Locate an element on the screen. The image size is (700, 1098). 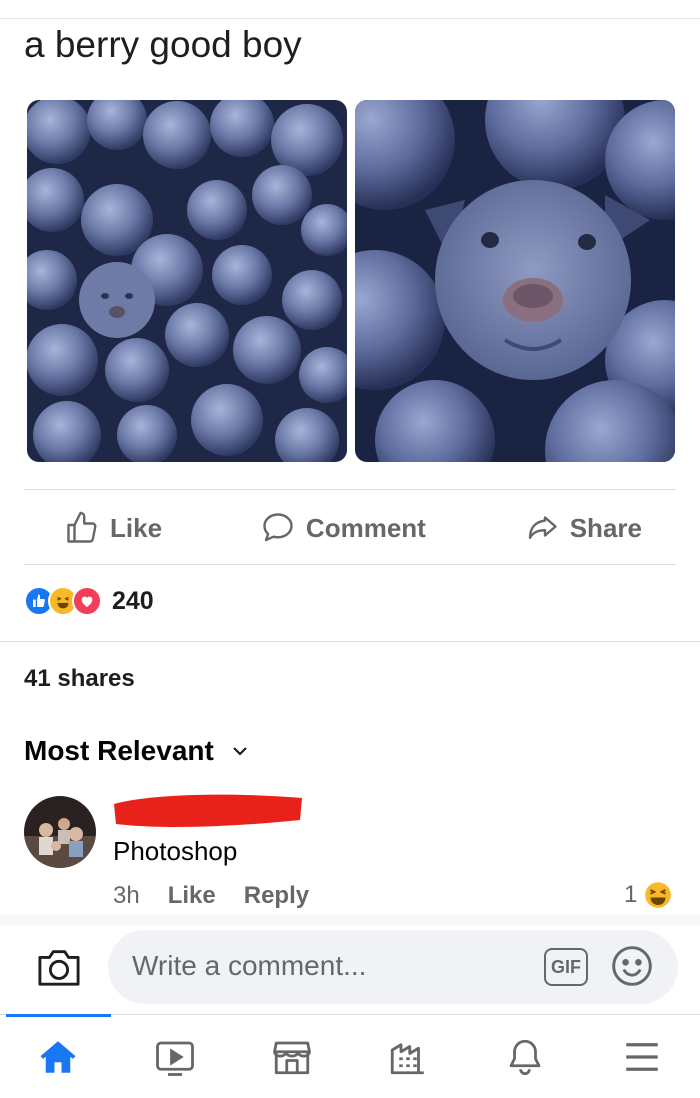
comment-label: Comment is located at coordinates (365, 527).